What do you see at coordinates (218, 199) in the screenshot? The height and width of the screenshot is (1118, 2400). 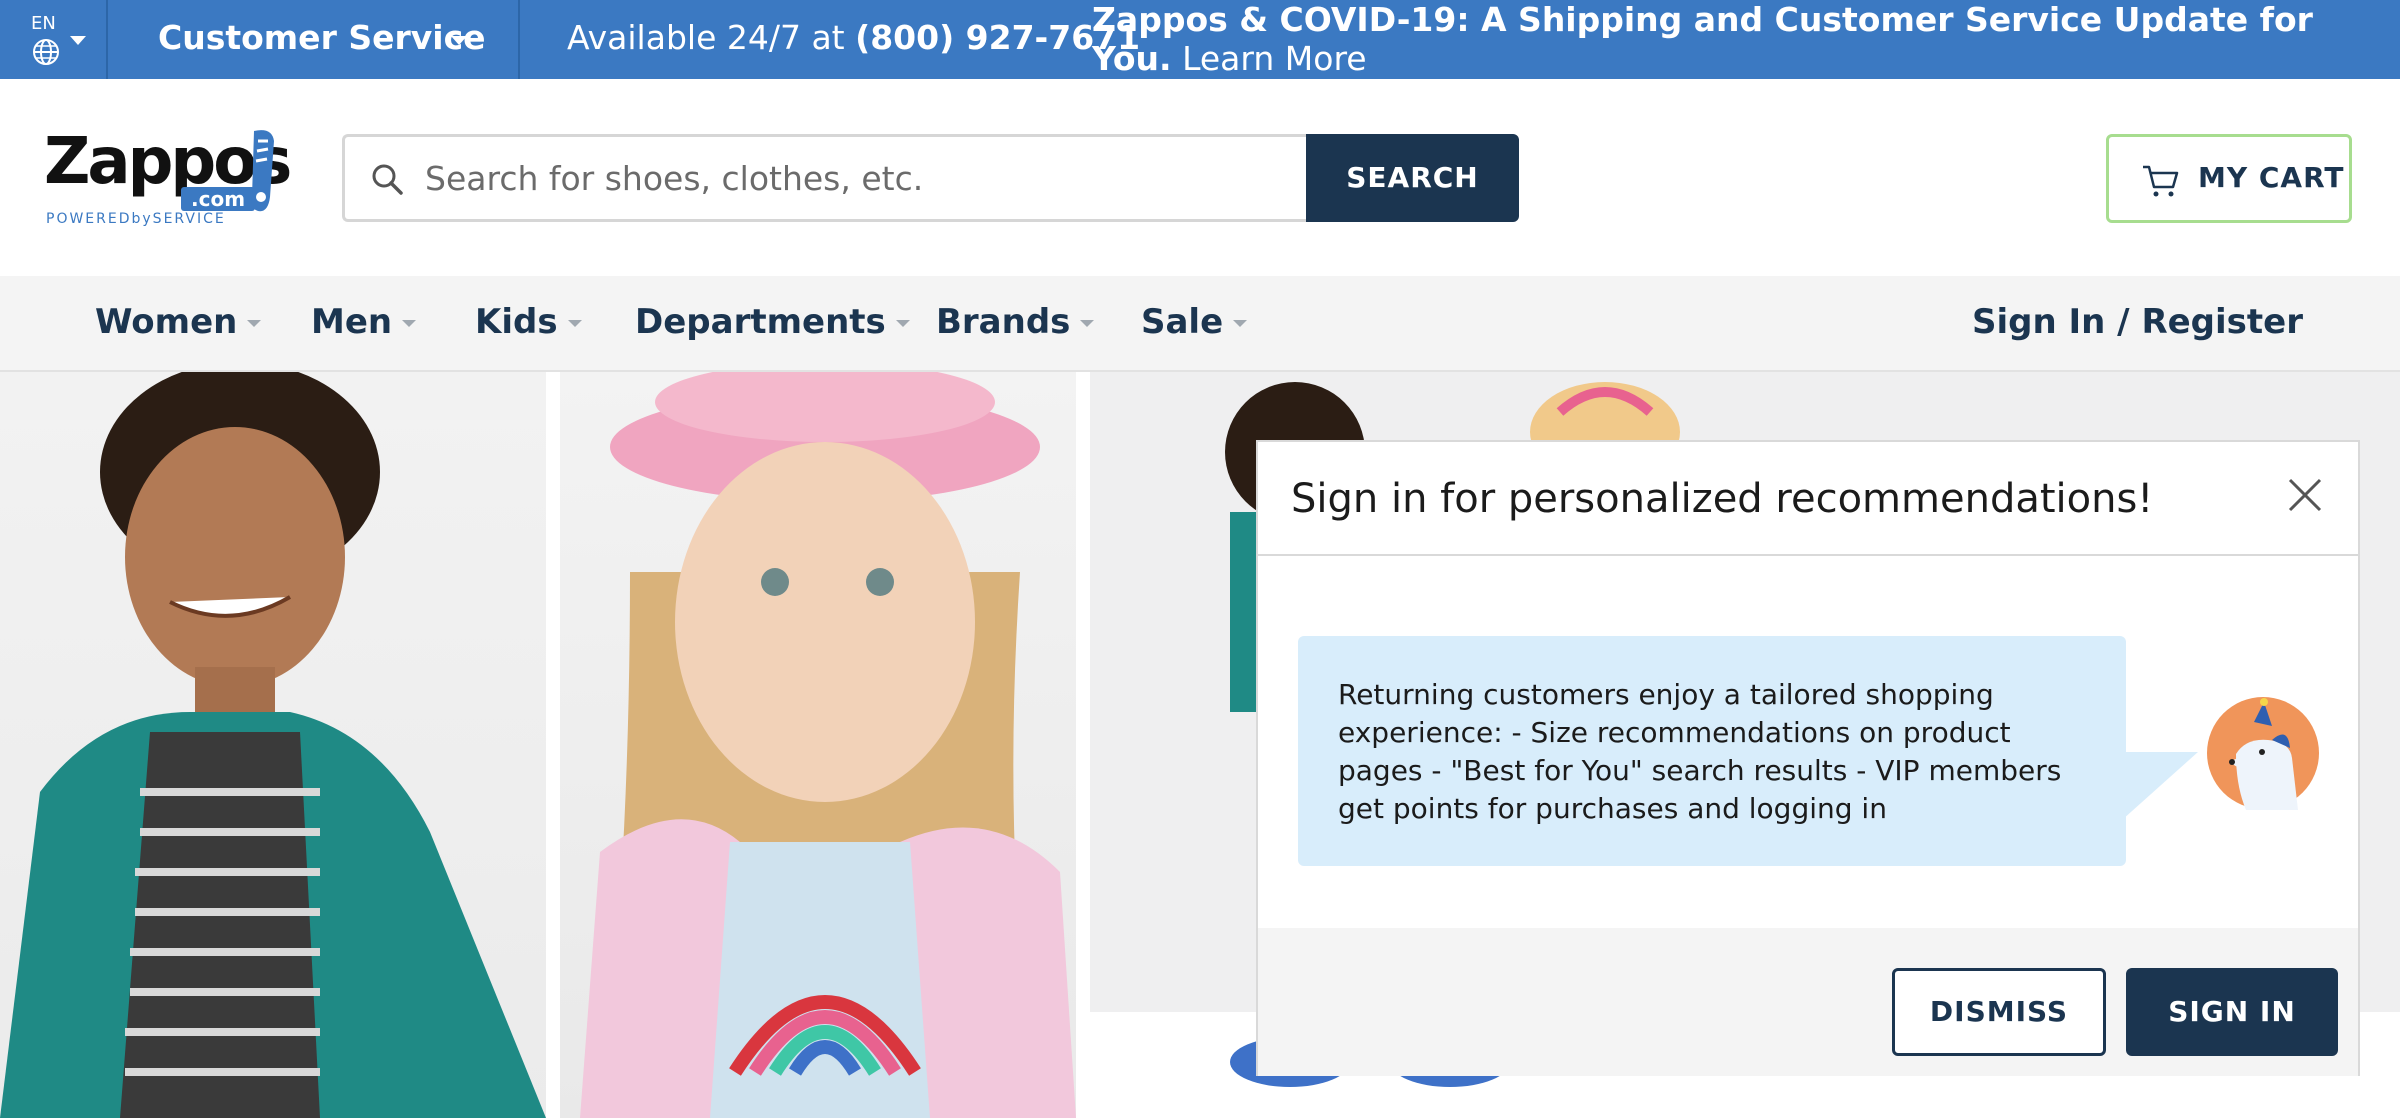 I see `logo-com-badge: .com` at bounding box center [218, 199].